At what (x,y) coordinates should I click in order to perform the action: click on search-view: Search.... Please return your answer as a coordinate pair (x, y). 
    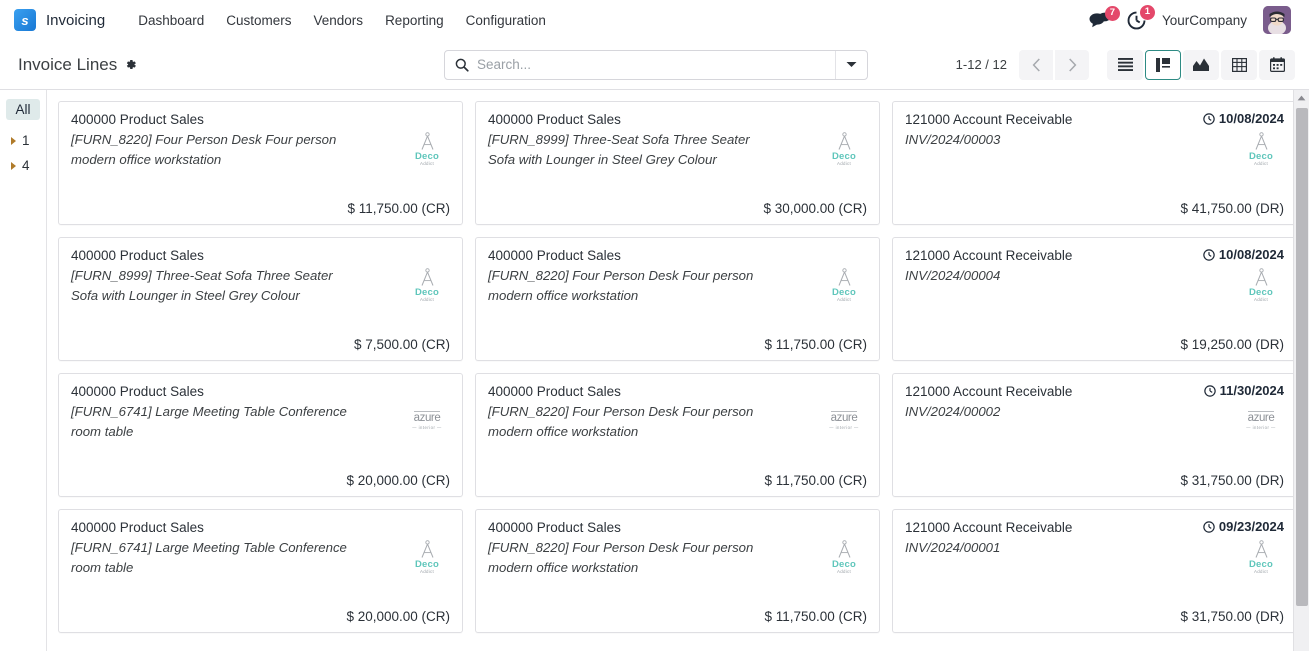
    Looking at the image, I should click on (656, 64).